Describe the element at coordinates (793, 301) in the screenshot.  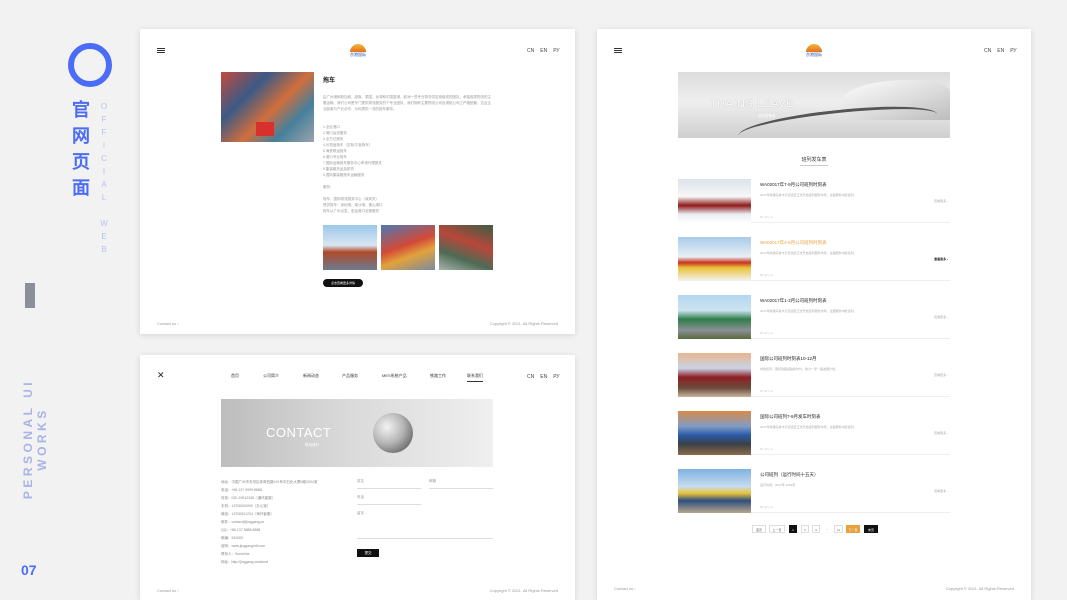
I see `news-title: WA02017年1-3月公司班列时刻表` at that location.